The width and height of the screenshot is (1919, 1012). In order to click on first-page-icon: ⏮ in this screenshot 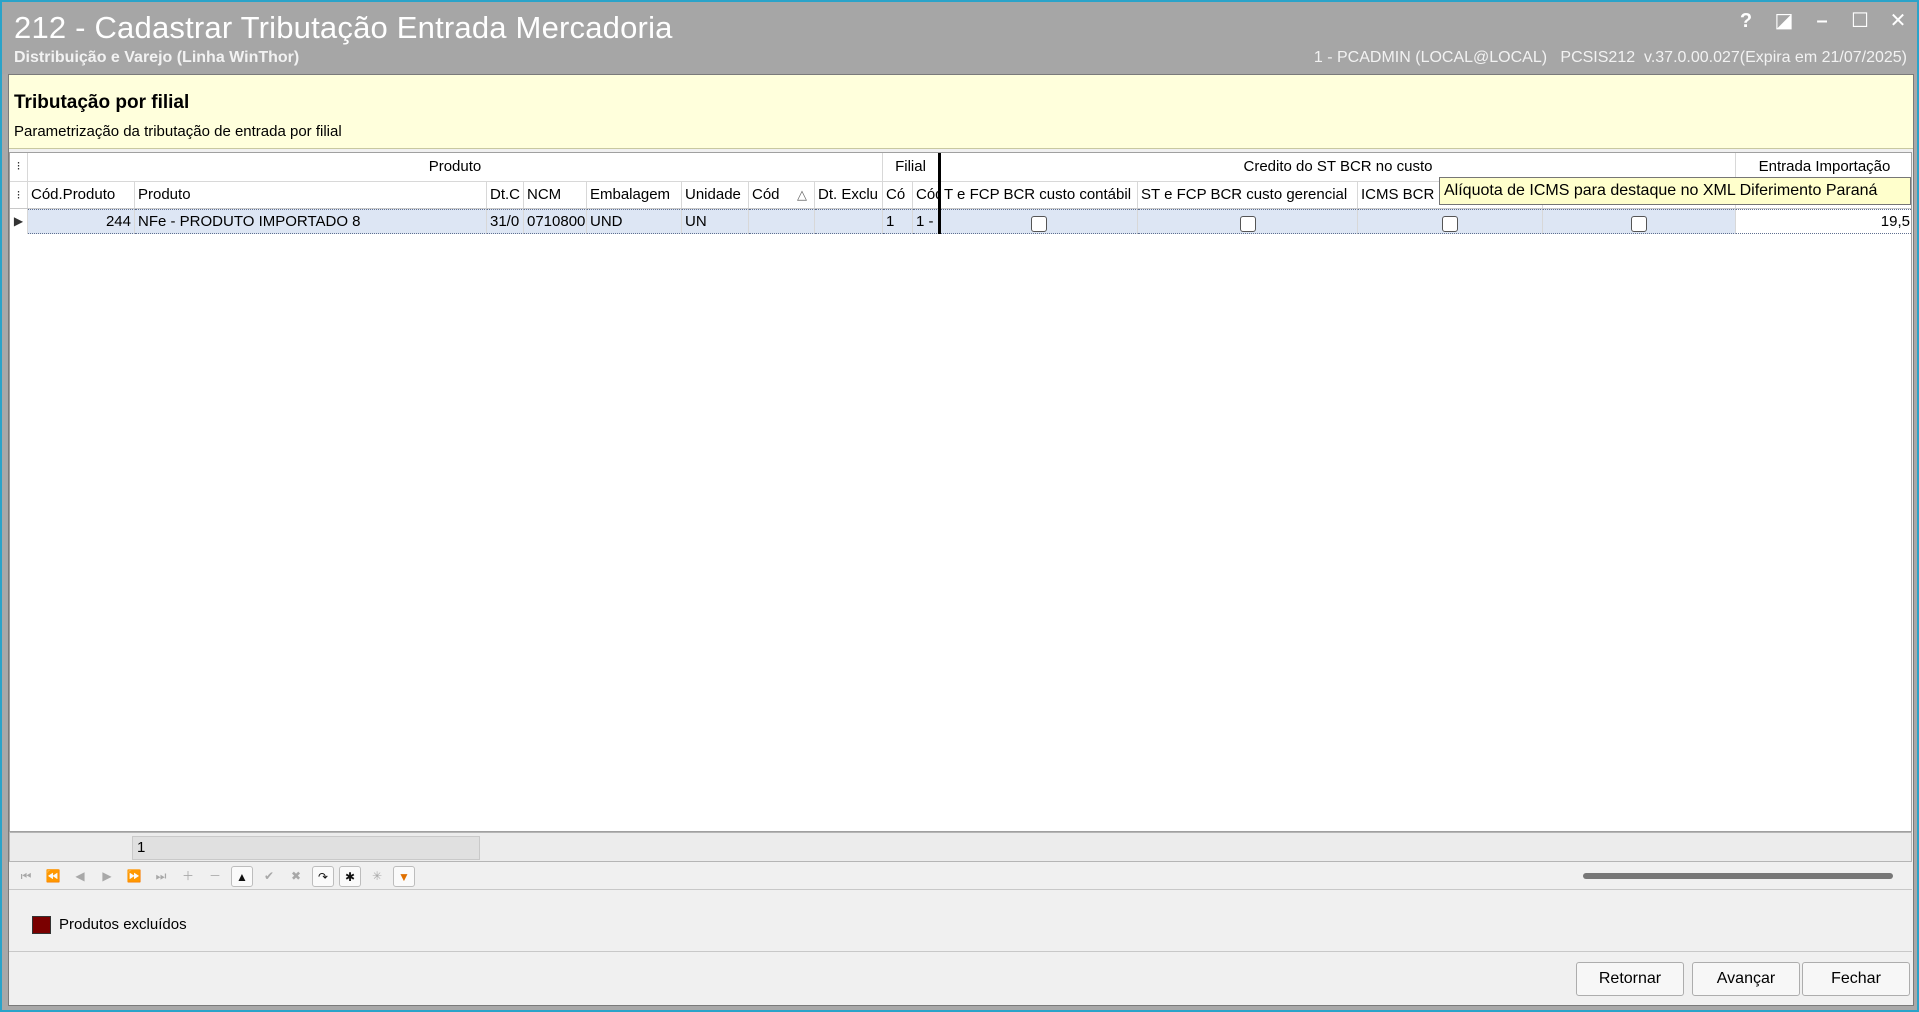, I will do `click(26, 876)`.